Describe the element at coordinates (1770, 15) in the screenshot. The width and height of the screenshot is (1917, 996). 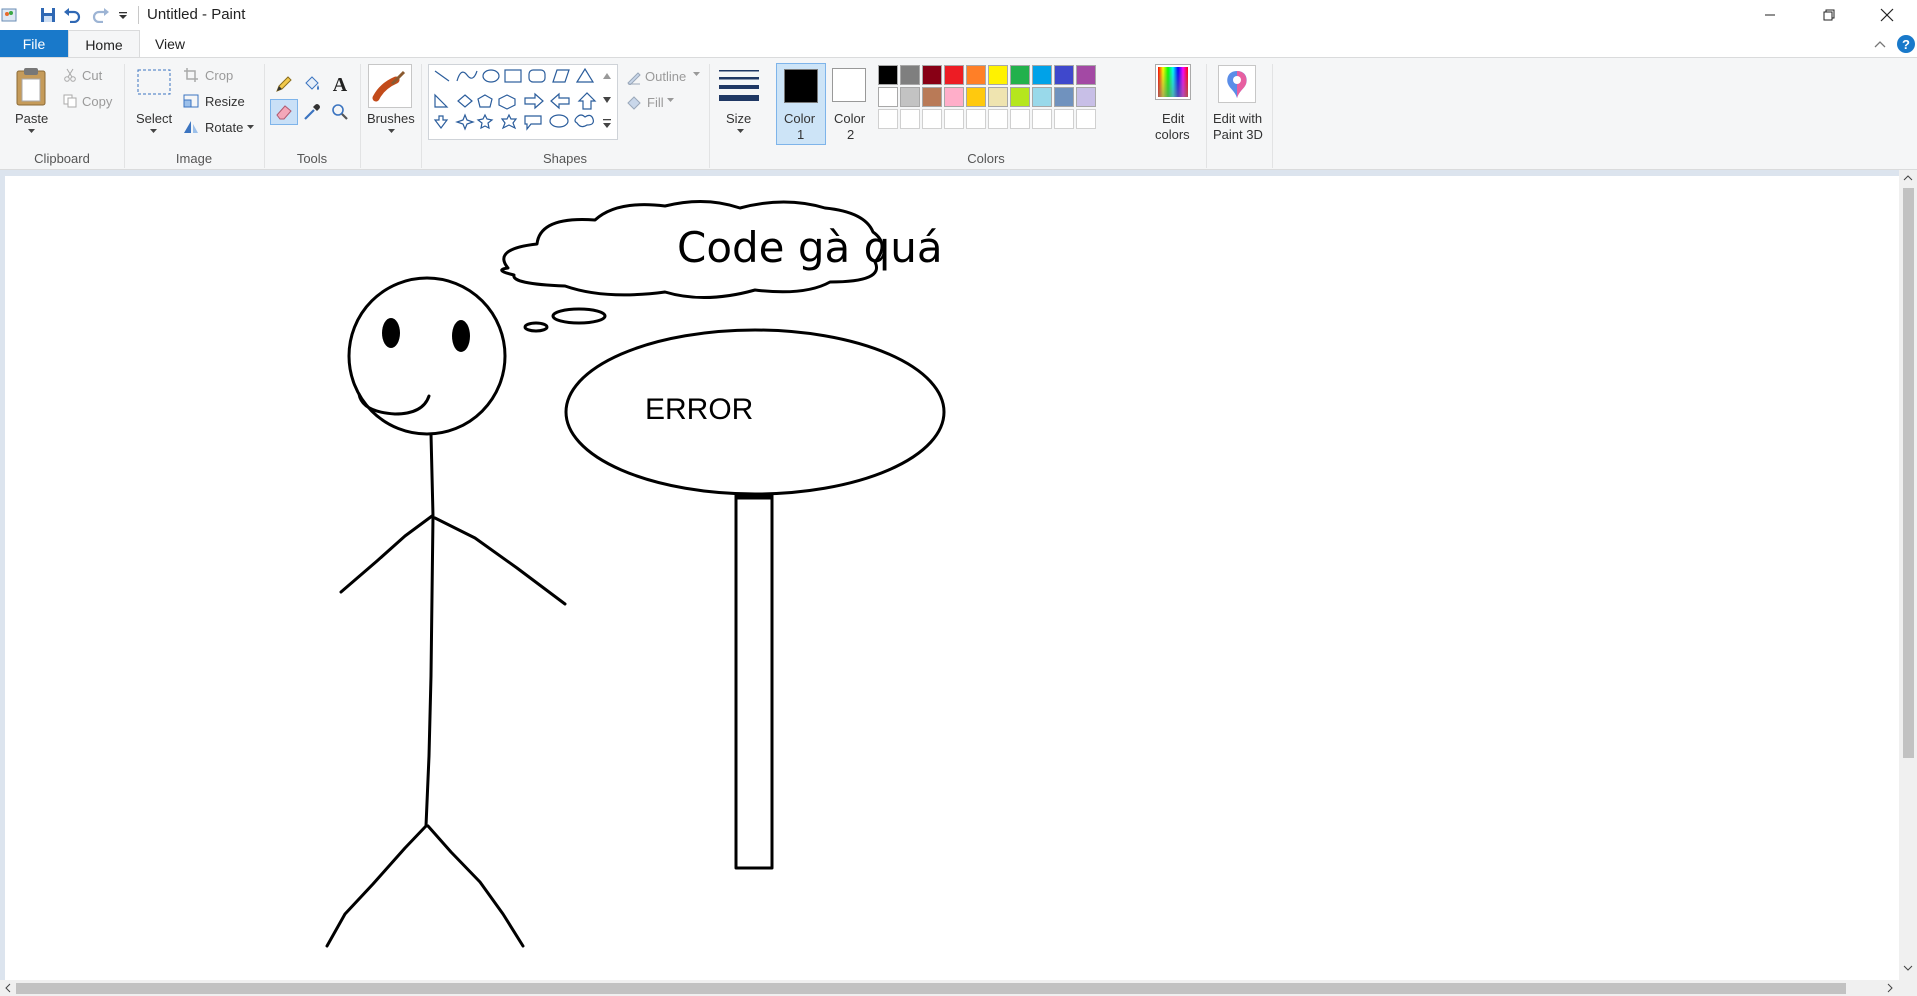
I see `minimize-button` at that location.